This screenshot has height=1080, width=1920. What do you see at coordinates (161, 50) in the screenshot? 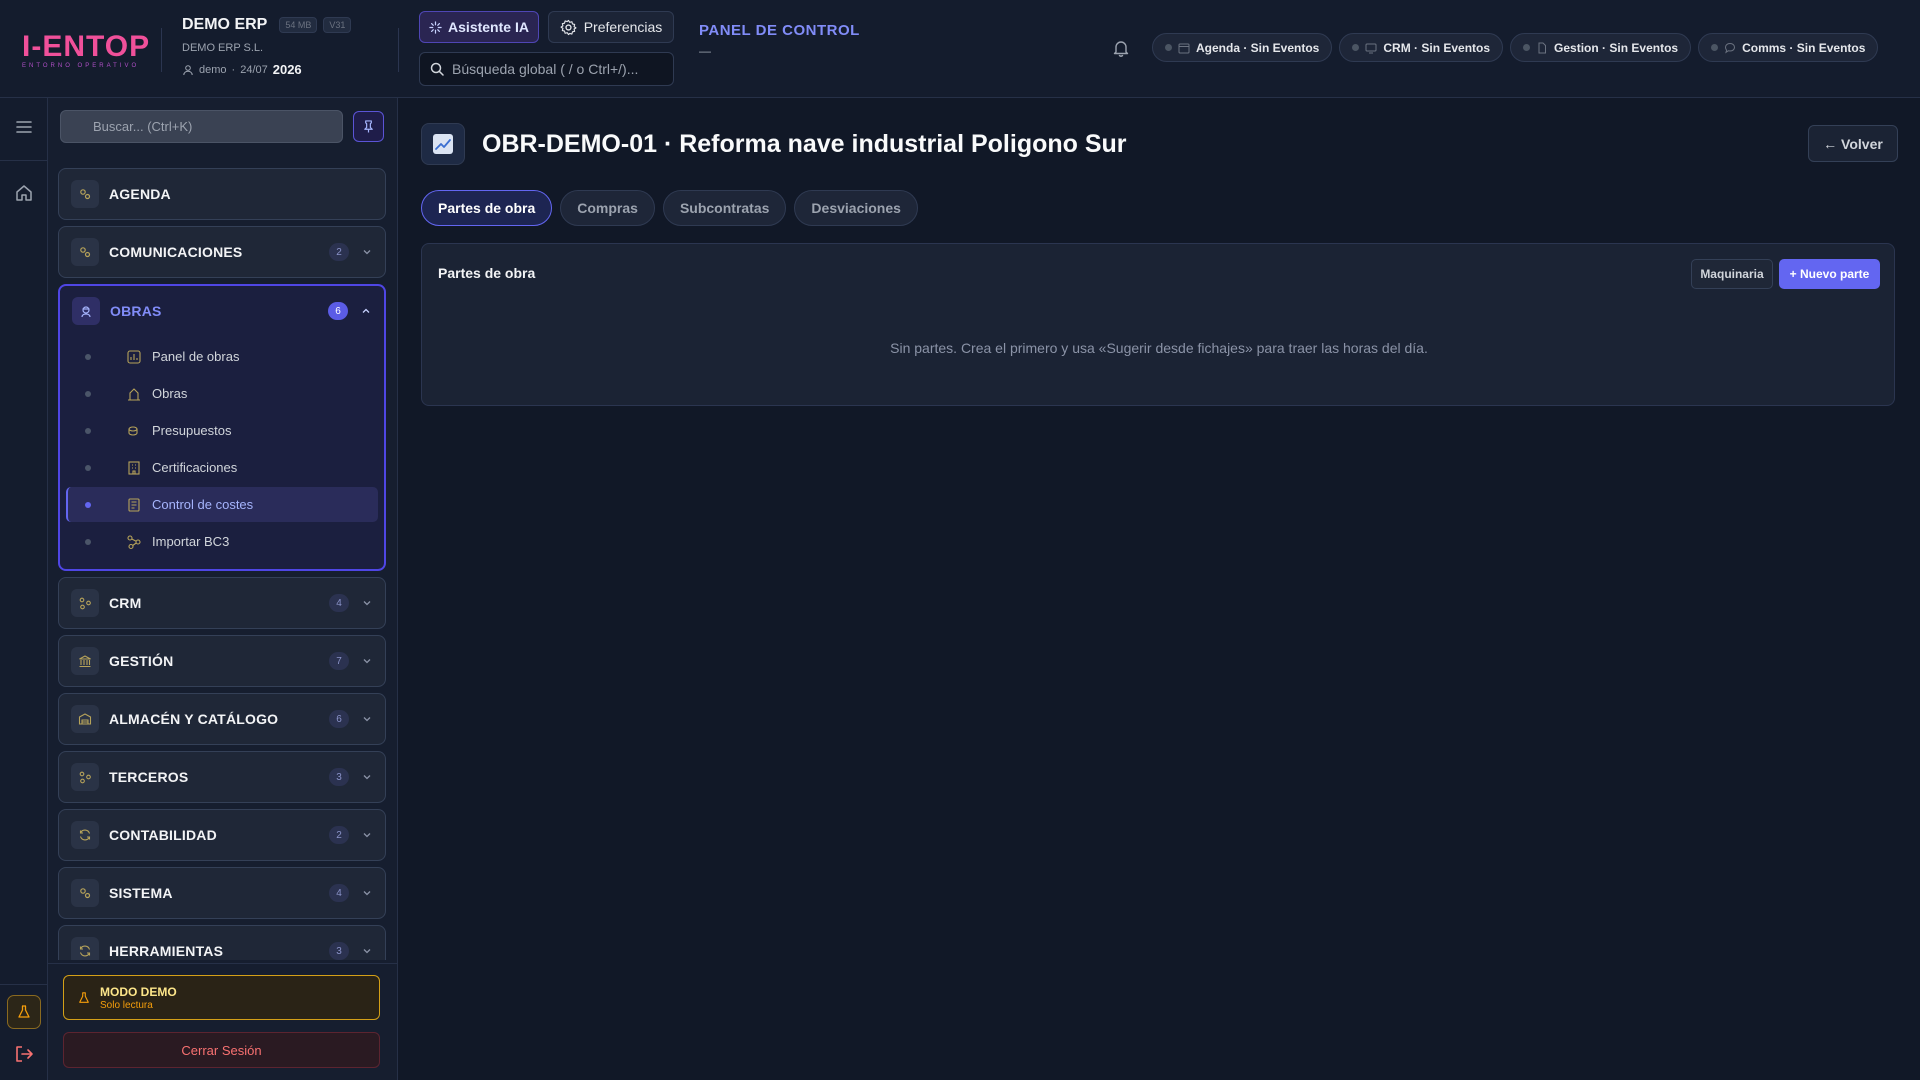
I see `header-divider` at bounding box center [161, 50].